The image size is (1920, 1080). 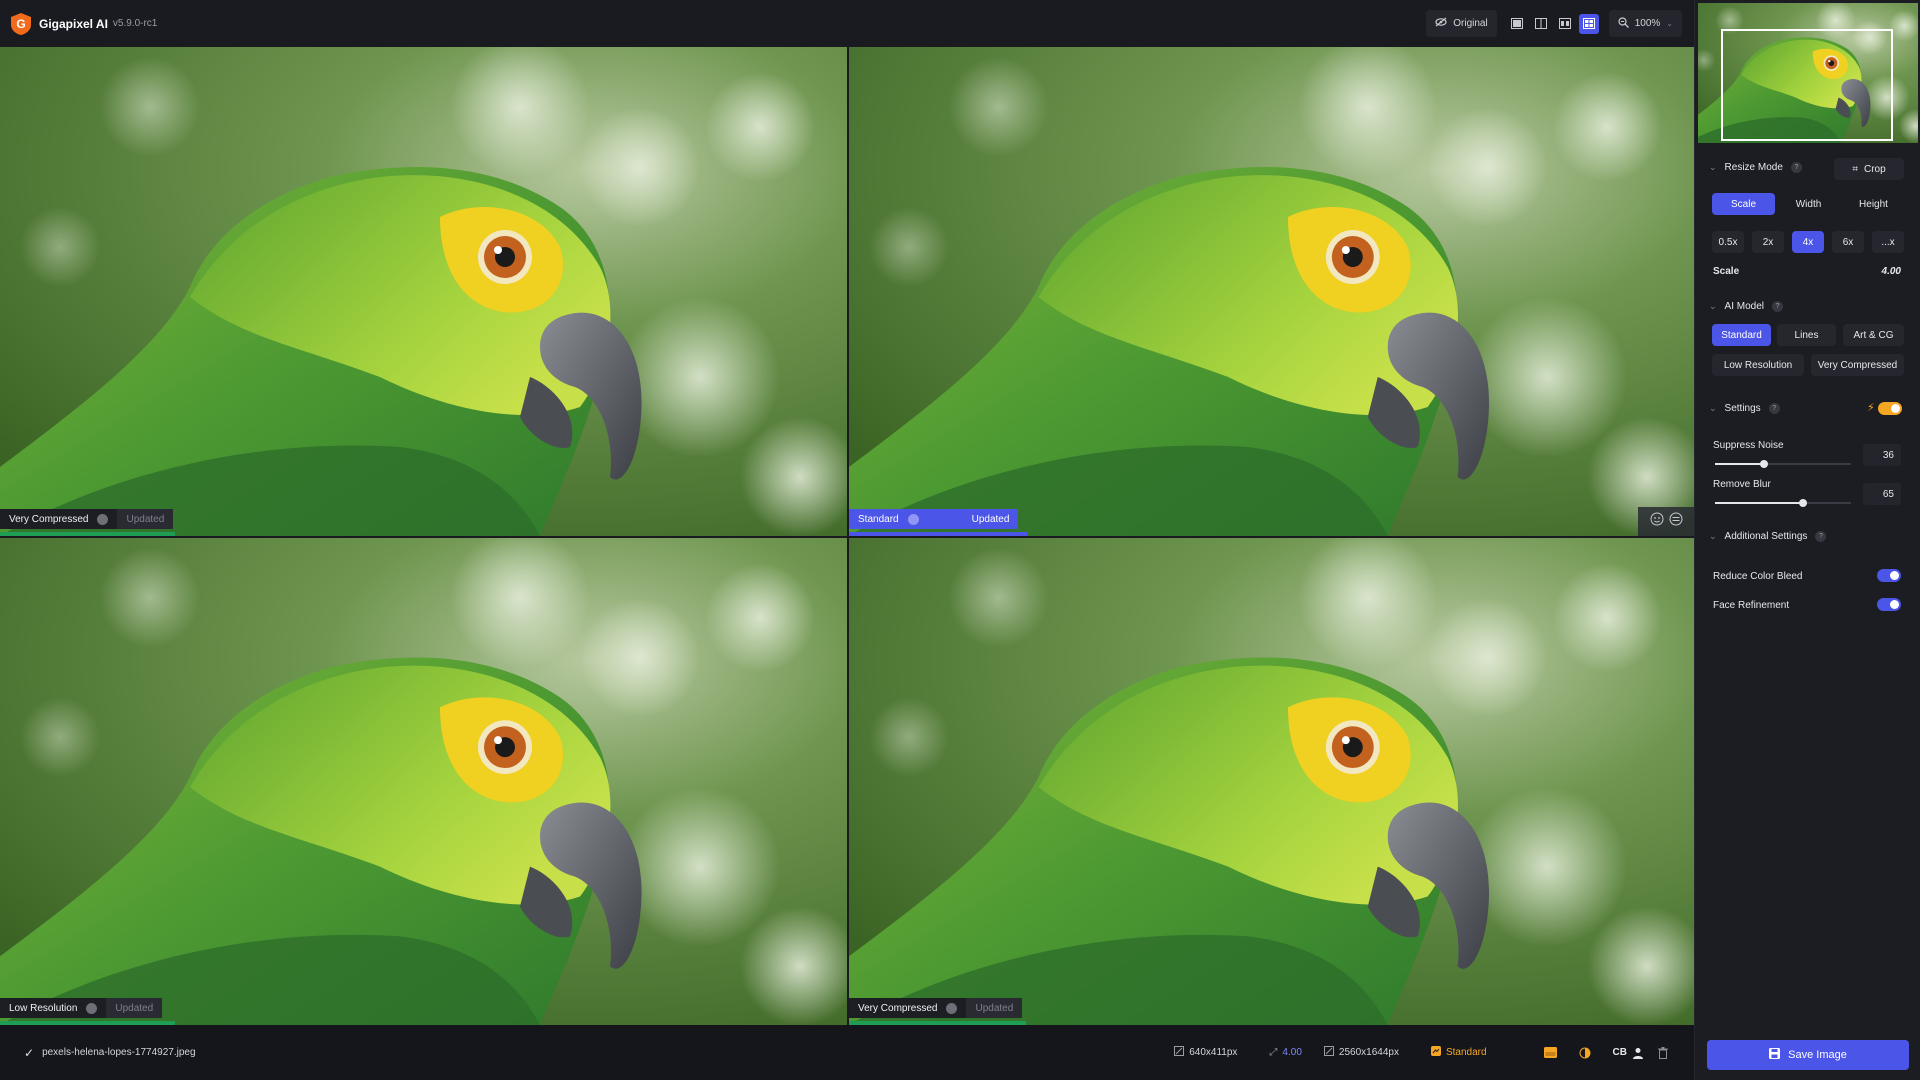 What do you see at coordinates (1676, 521) in the screenshot?
I see `compare-icon` at bounding box center [1676, 521].